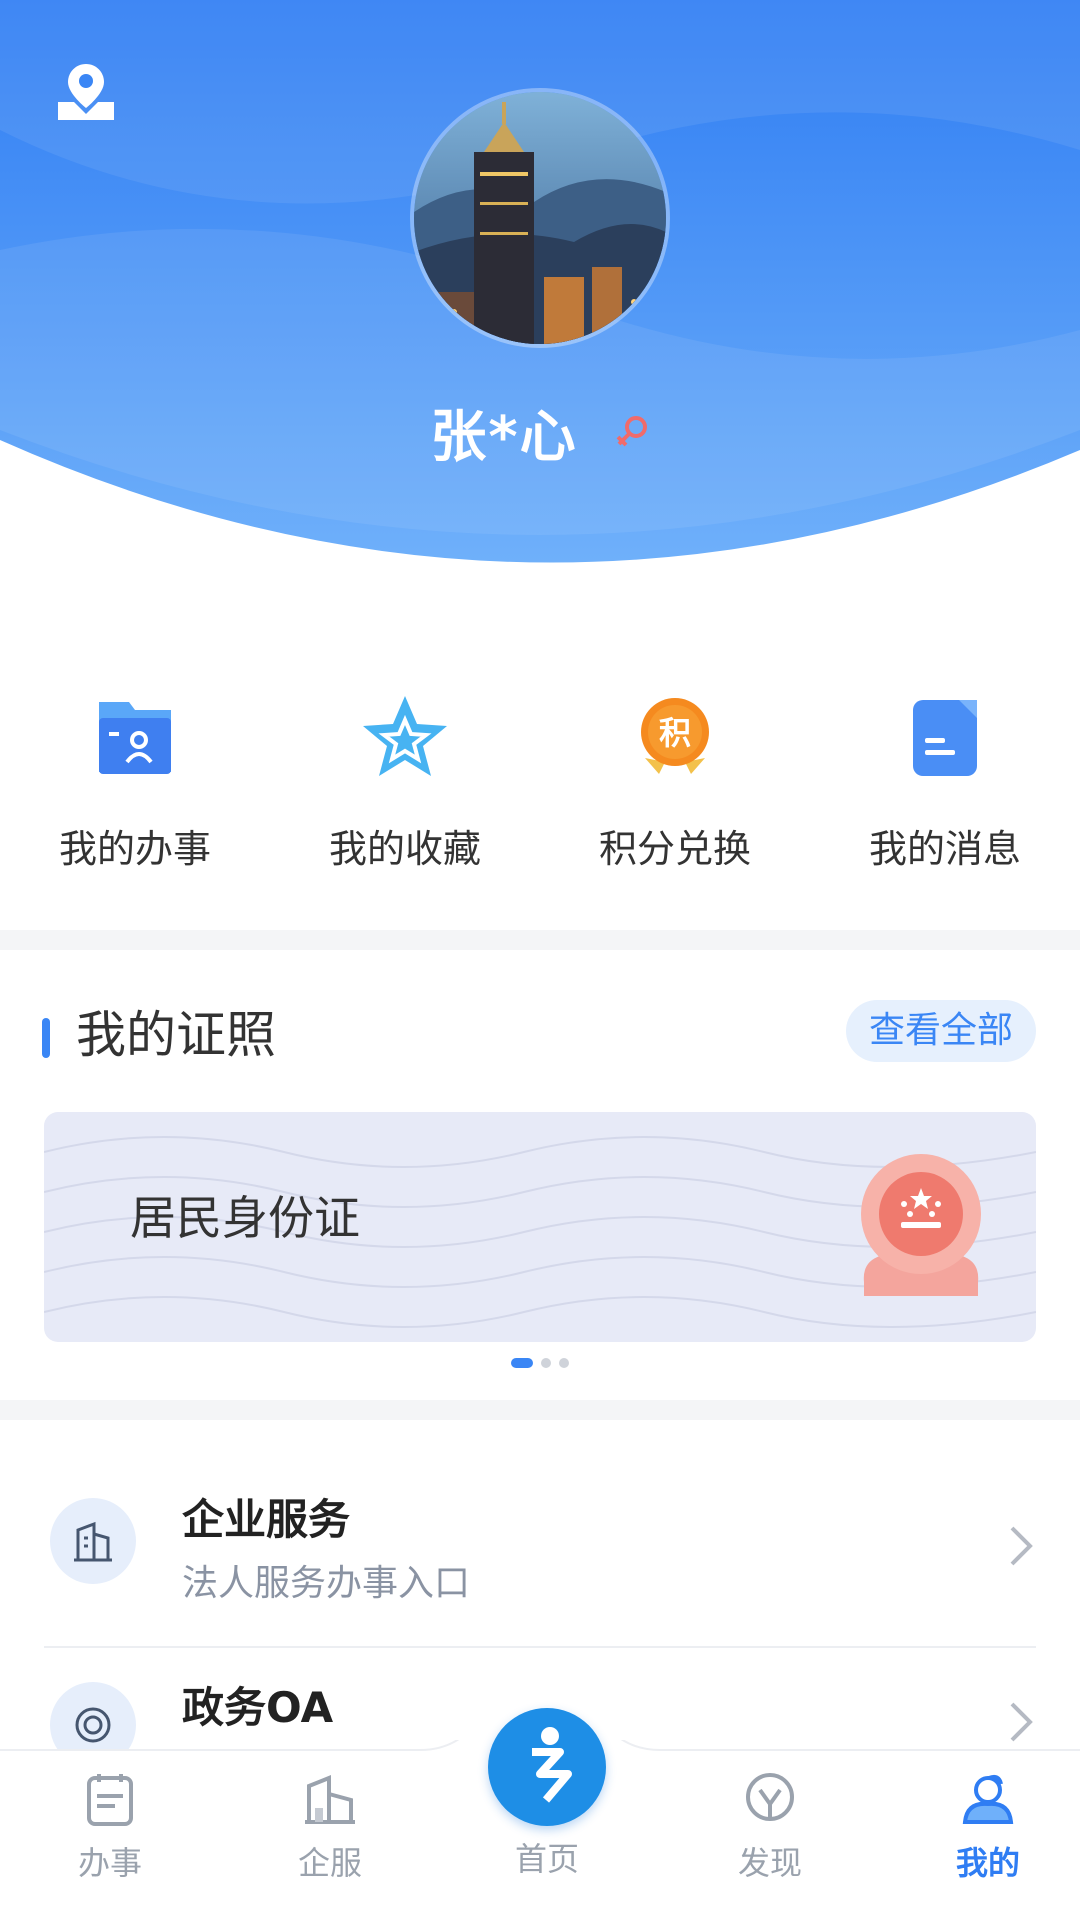 Image resolution: width=1080 pixels, height=1920 pixels. What do you see at coordinates (769, 1863) in the screenshot?
I see `nav-label: 发现` at bounding box center [769, 1863].